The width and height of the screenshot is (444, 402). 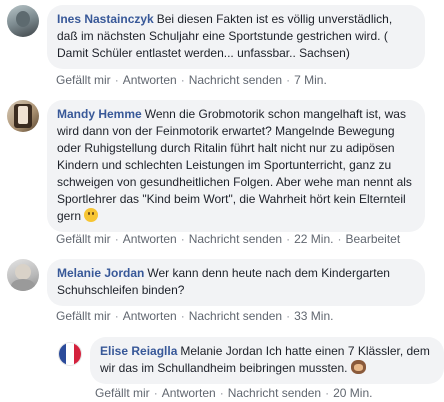 I want to click on timestamp: 33 Min., so click(x=313, y=316).